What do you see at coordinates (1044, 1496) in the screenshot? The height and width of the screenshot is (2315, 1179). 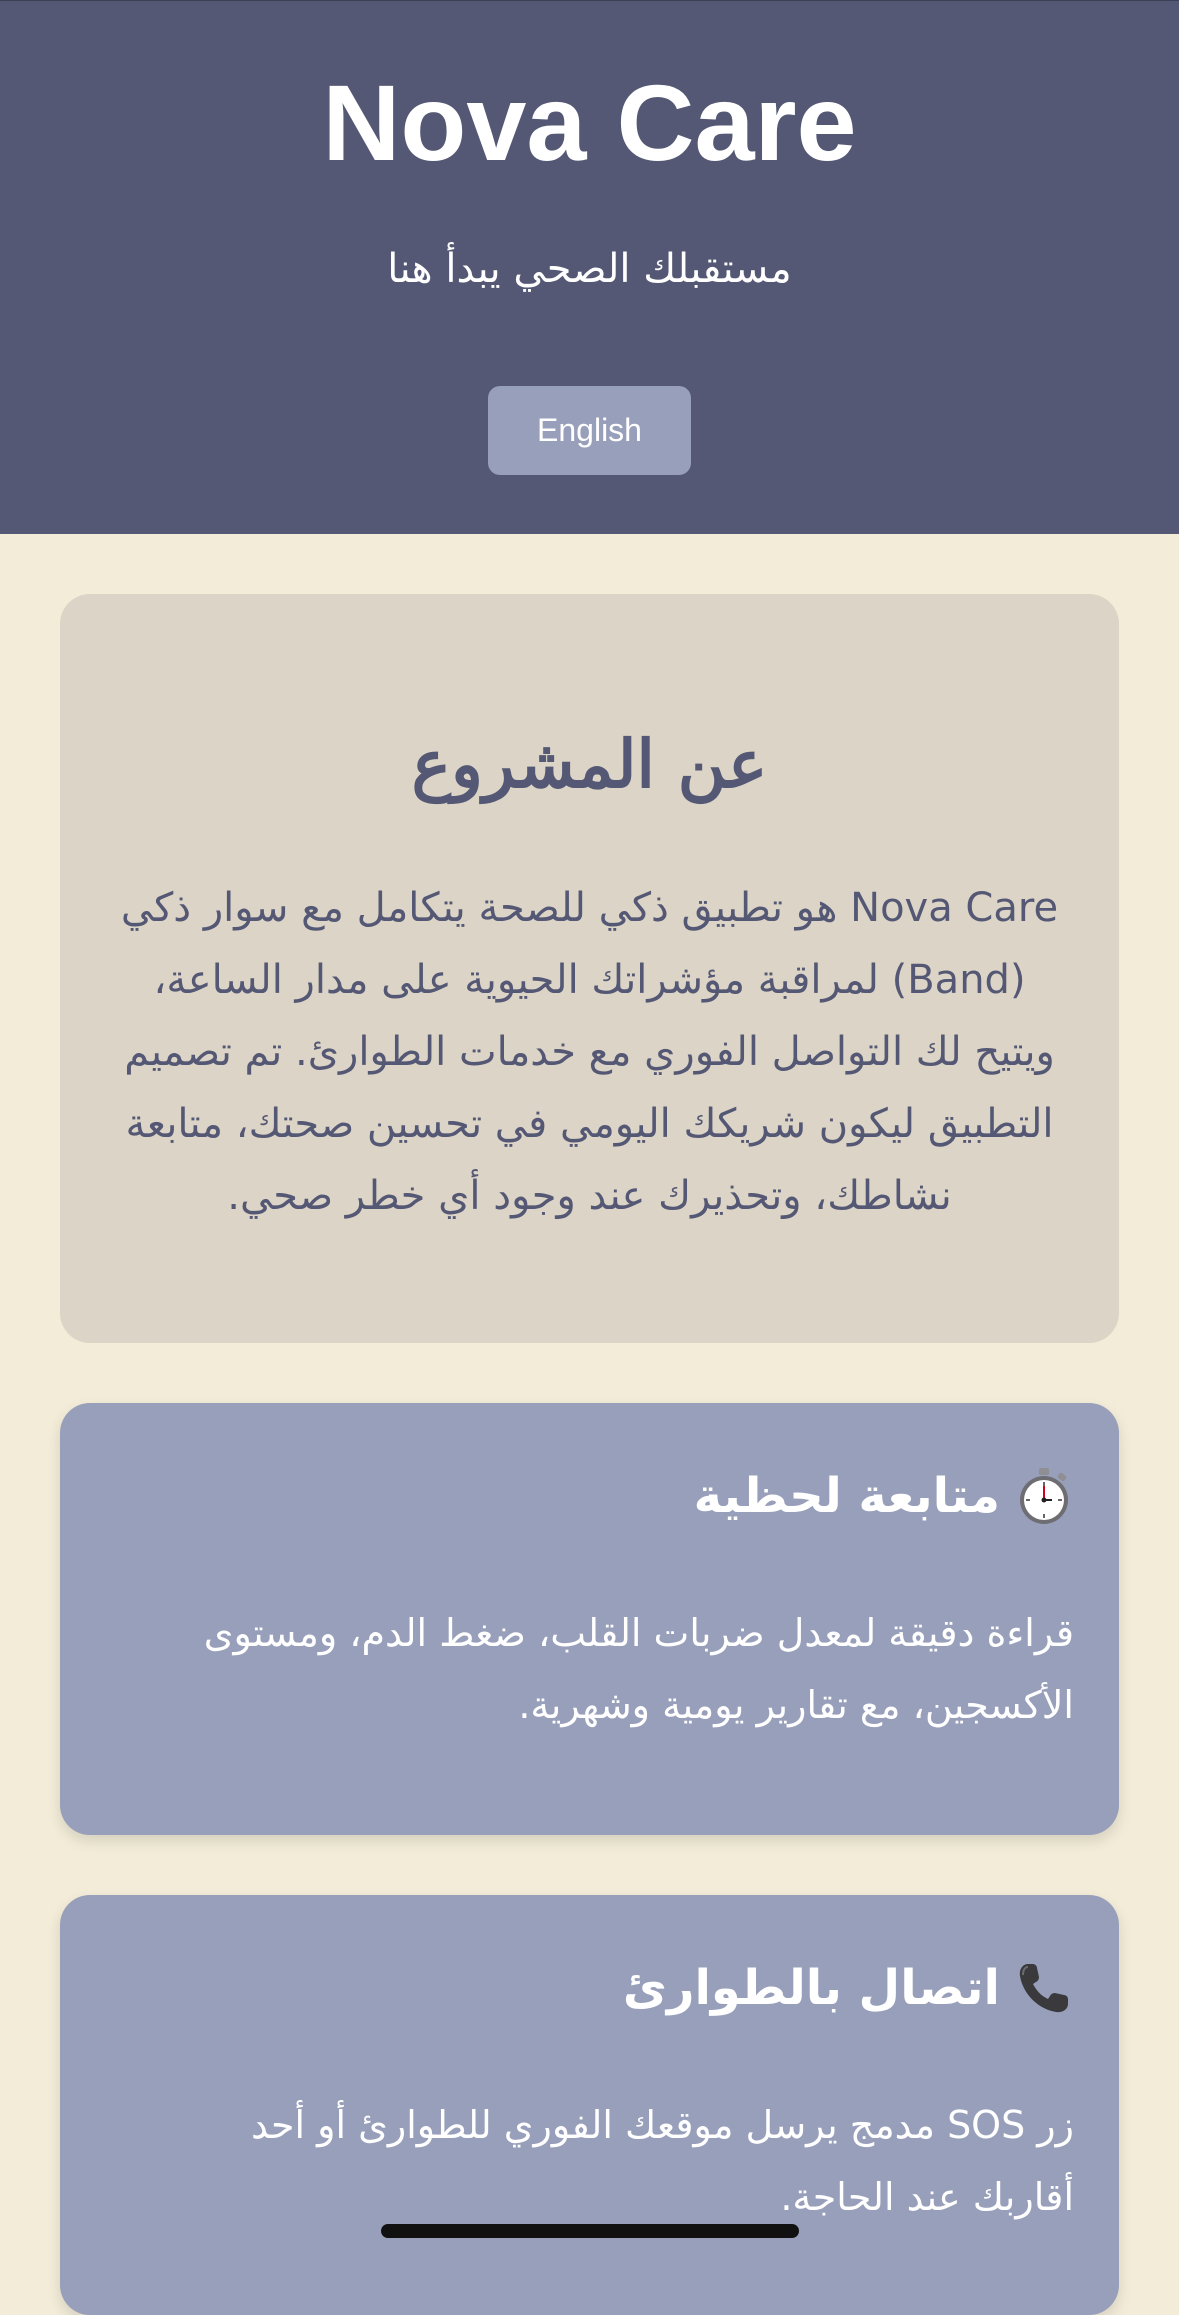 I see `stopwatch-icon` at bounding box center [1044, 1496].